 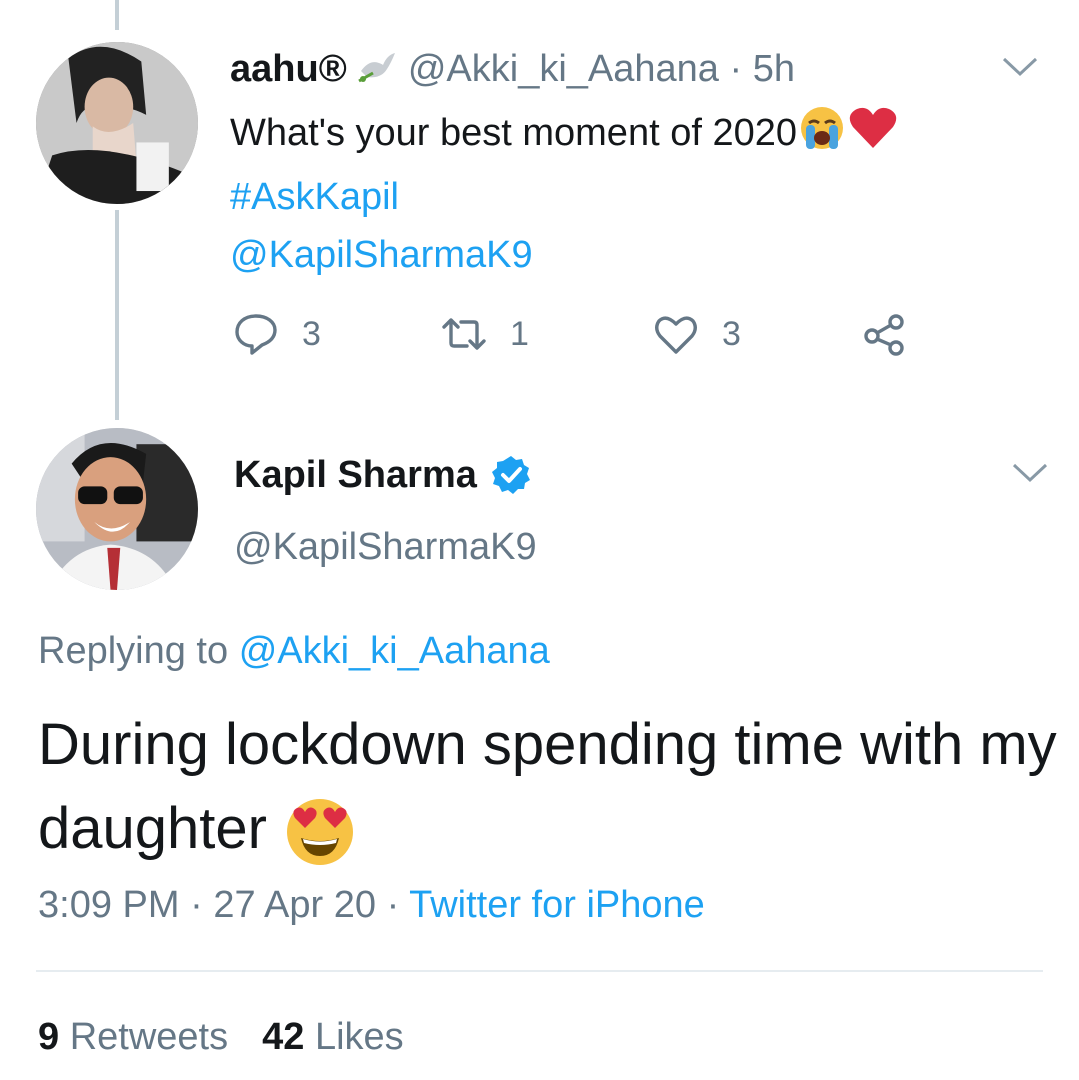 What do you see at coordinates (355, 475) in the screenshot?
I see `display-name-text: Kapil Sharma` at bounding box center [355, 475].